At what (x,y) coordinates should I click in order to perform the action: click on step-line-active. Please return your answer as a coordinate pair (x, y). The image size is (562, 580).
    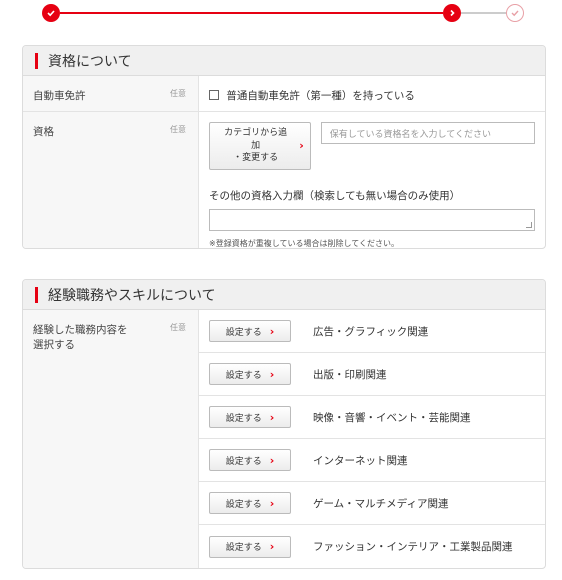
    Looking at the image, I should click on (251, 13).